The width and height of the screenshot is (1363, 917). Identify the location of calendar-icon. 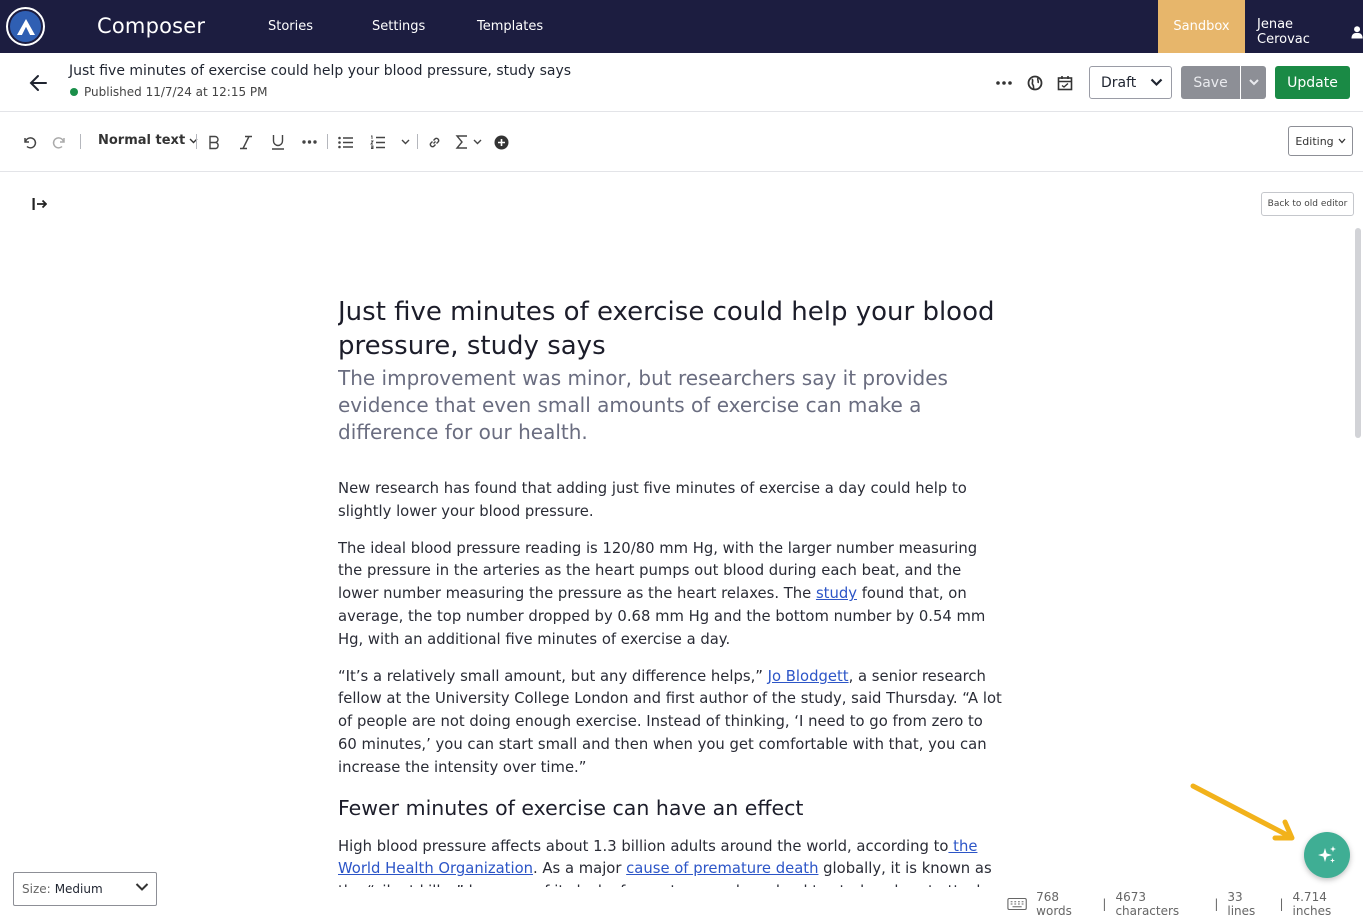
(1065, 83).